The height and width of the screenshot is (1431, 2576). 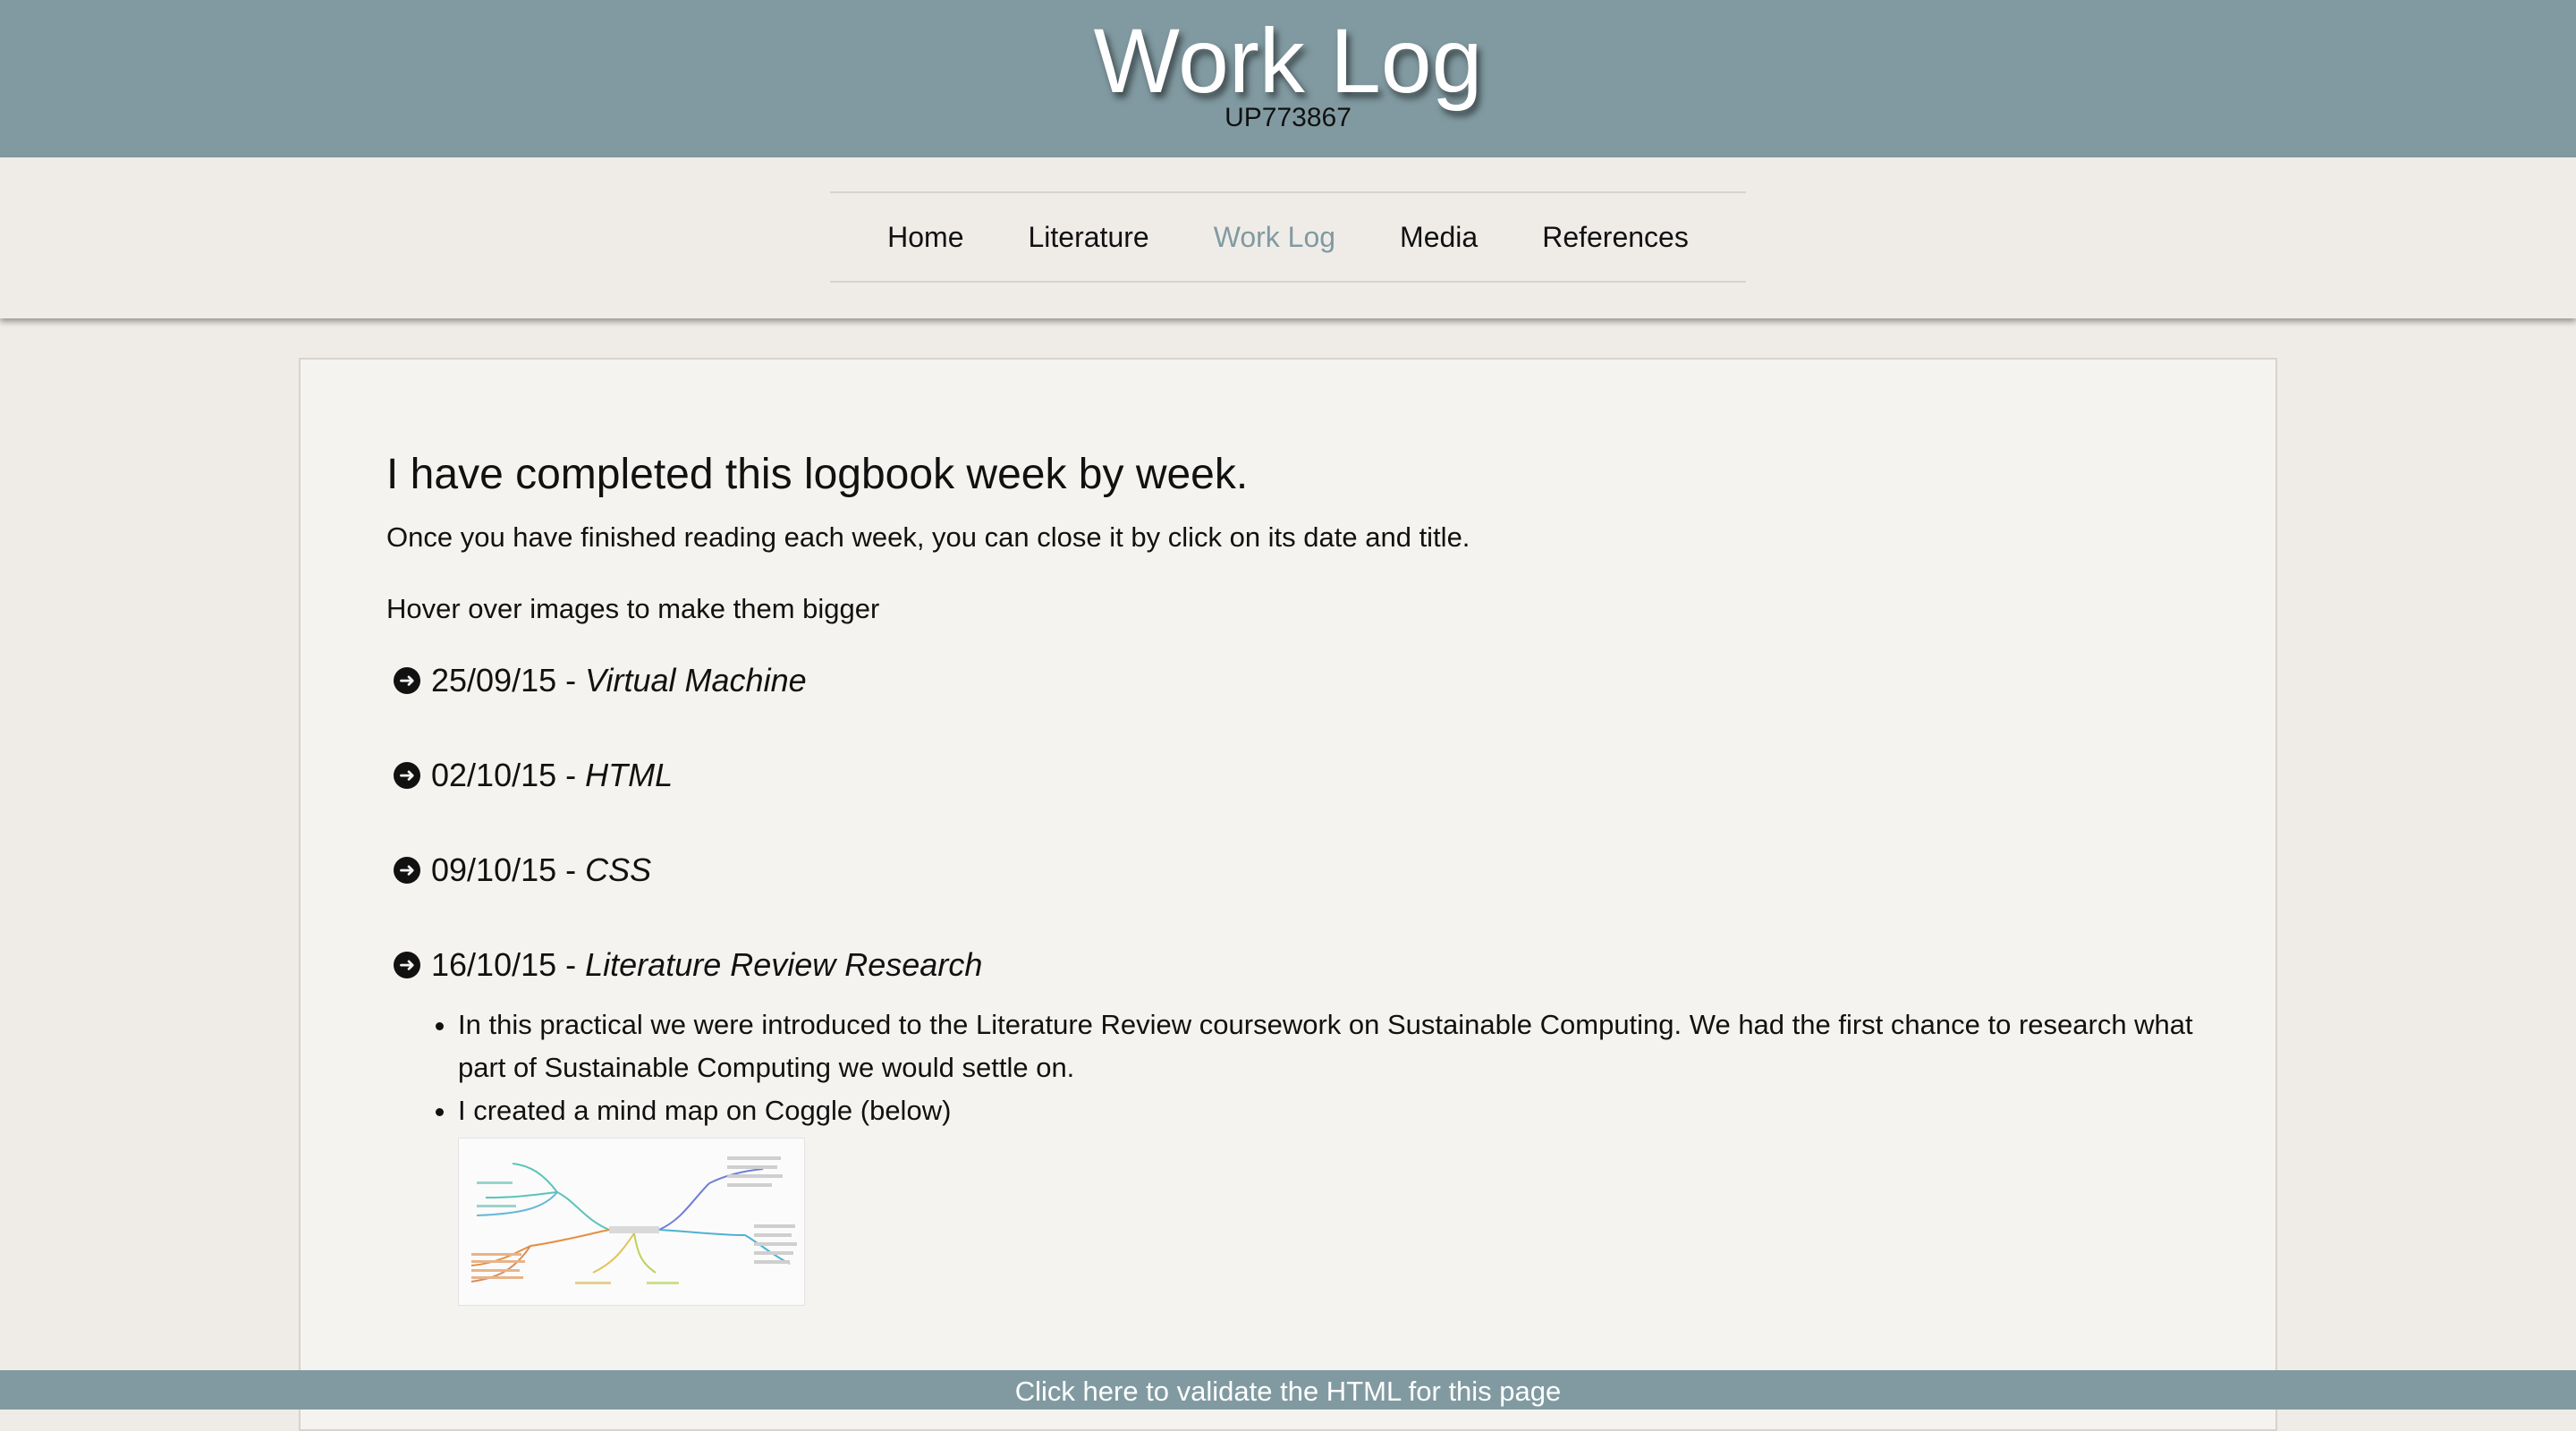 I want to click on site-title: Work Log, so click(x=1288, y=61).